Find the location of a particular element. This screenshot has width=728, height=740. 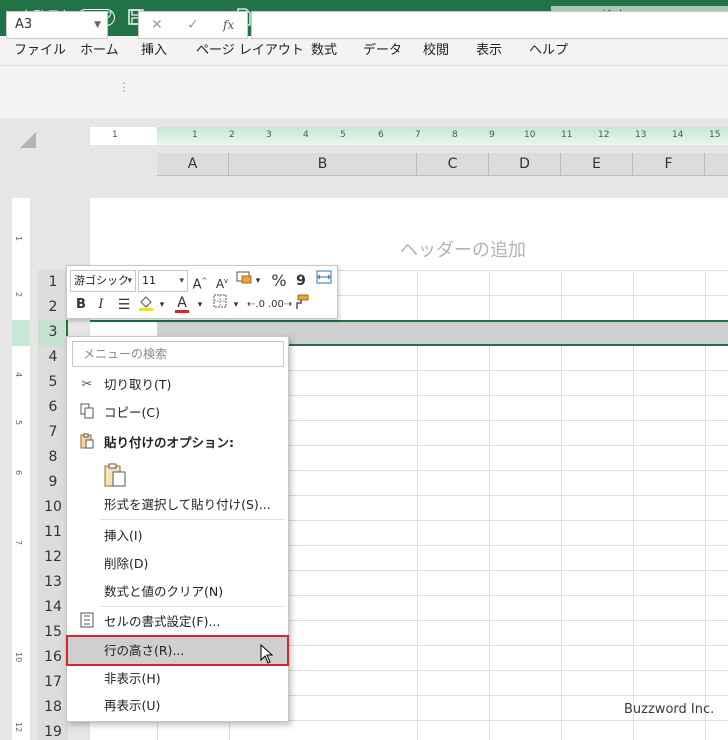

decrease-decimal-icon: .00⇢ is located at coordinates (280, 305).